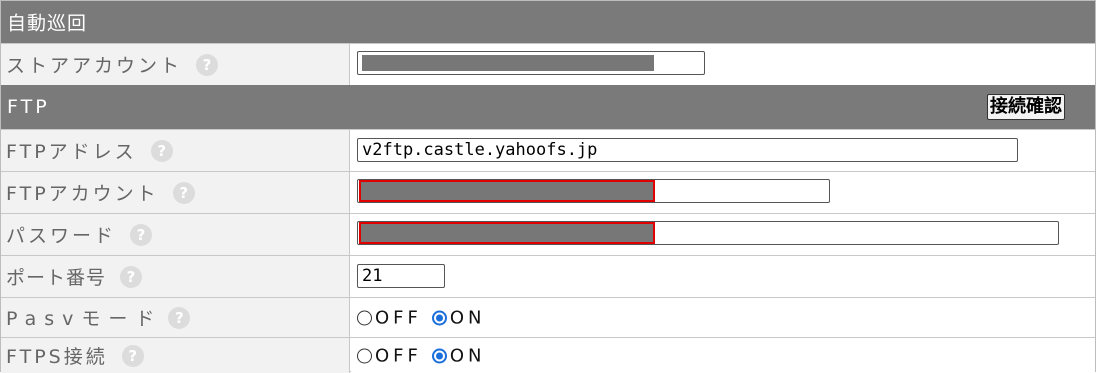 This screenshot has height=373, width=1096. Describe the element at coordinates (723, 317) in the screenshot. I see `pasv-mode-value-cell: OFF ON` at that location.